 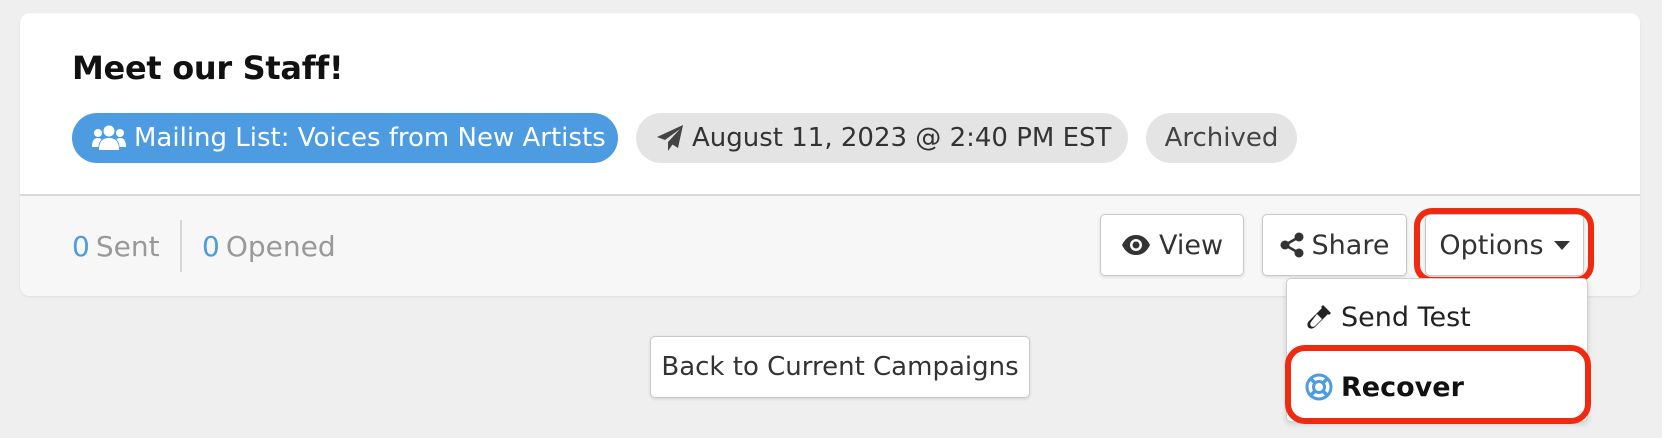 I want to click on recover-label: Recover, so click(x=1402, y=387).